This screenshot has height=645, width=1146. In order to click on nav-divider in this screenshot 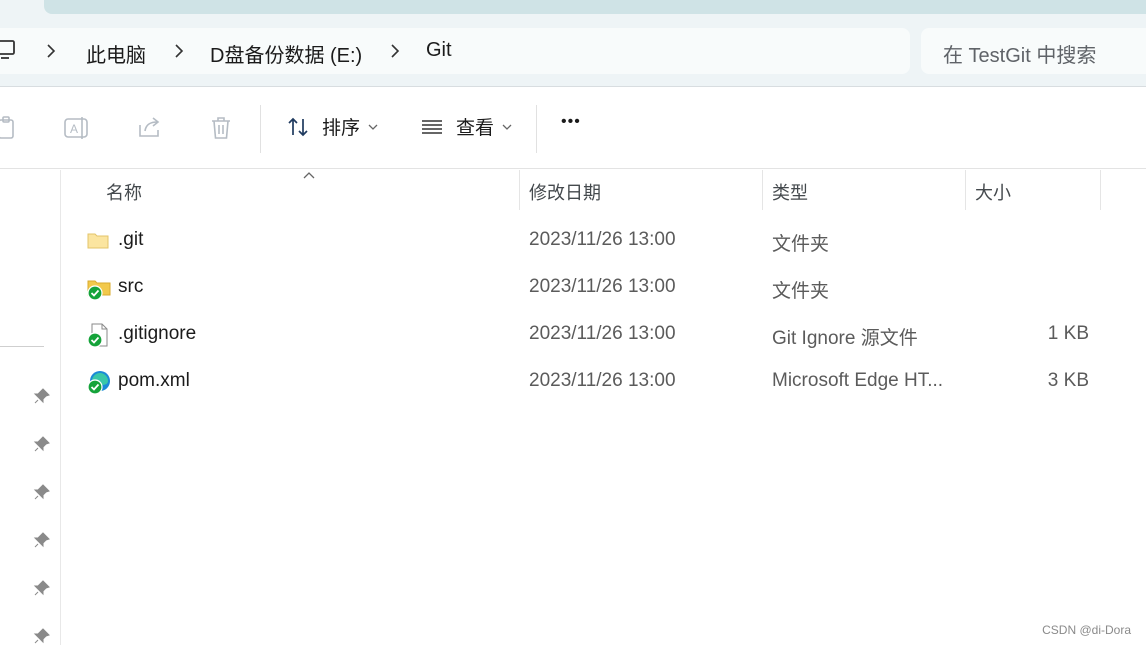, I will do `click(22, 346)`.